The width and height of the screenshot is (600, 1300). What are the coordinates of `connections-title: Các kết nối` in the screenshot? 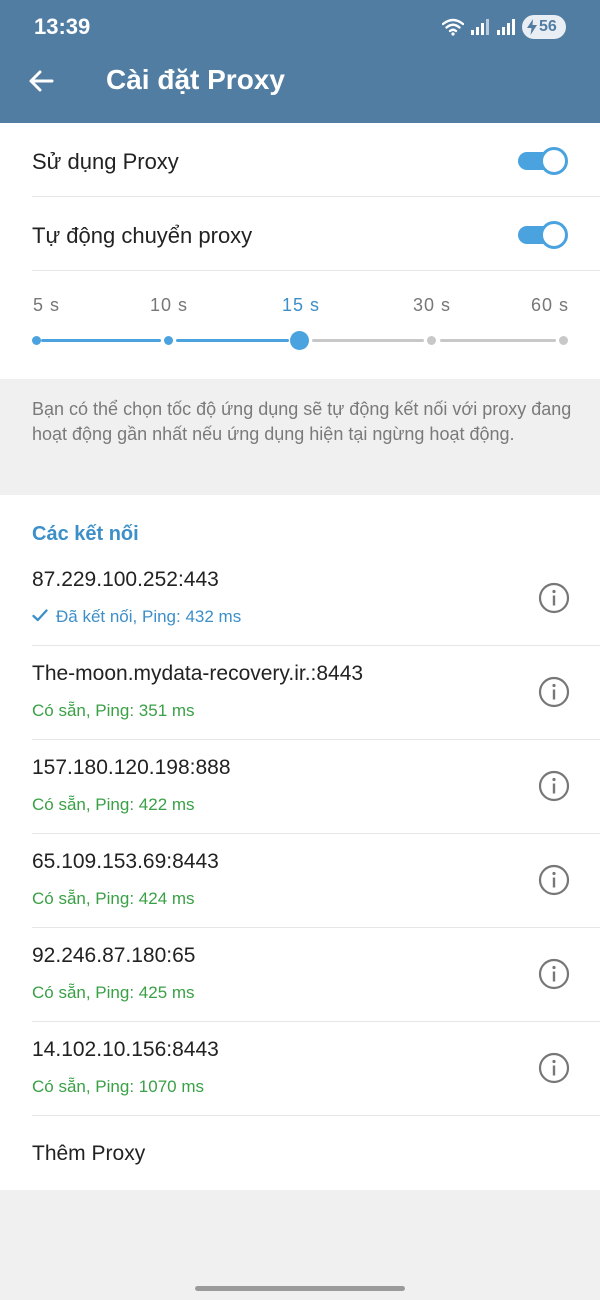 It's located at (85, 534).